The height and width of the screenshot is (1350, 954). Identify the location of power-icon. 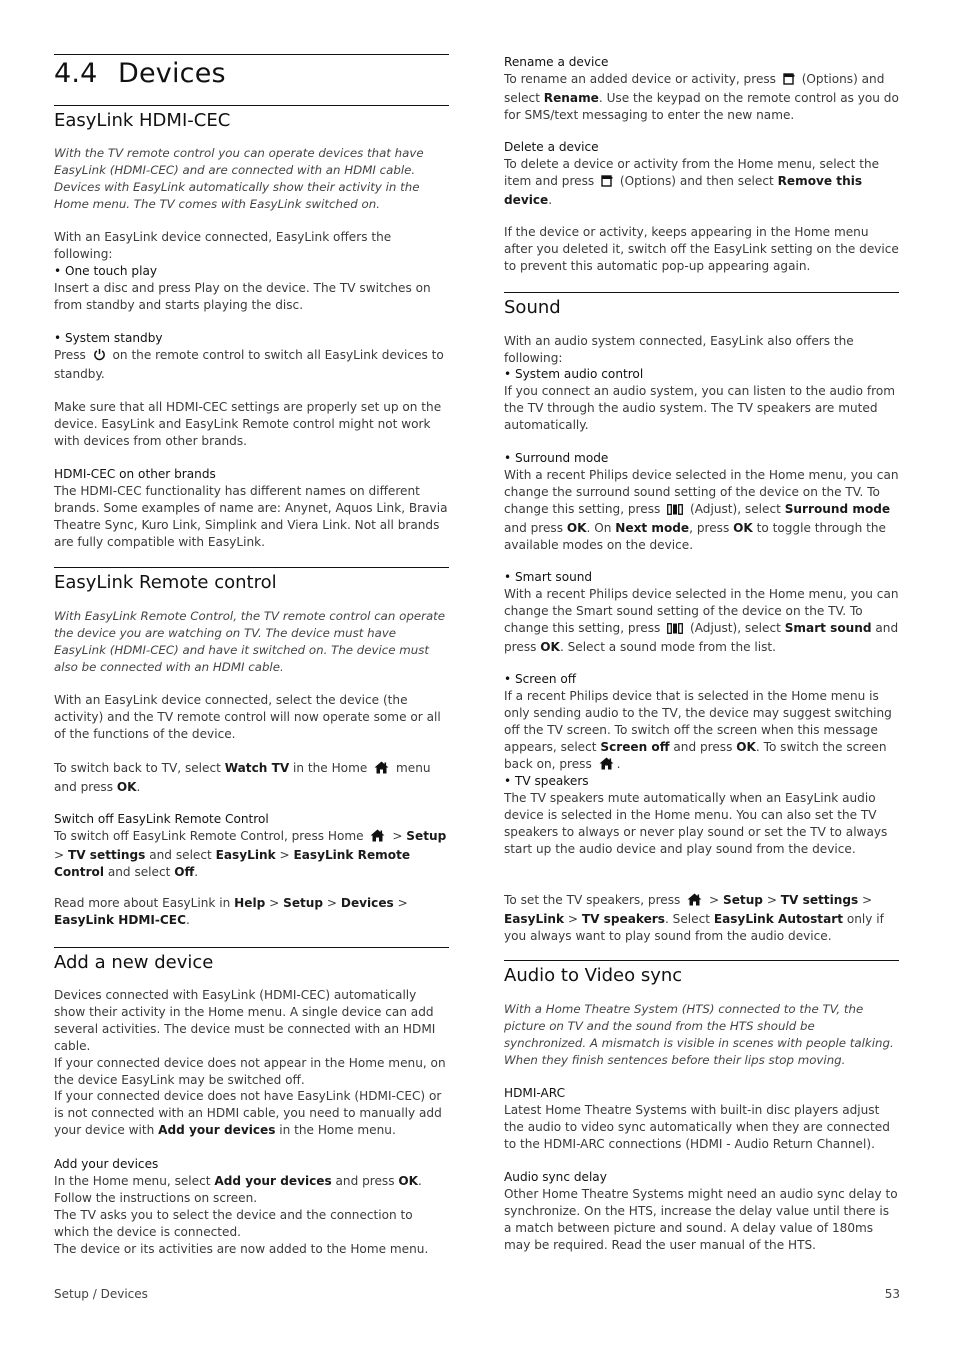
(99, 357).